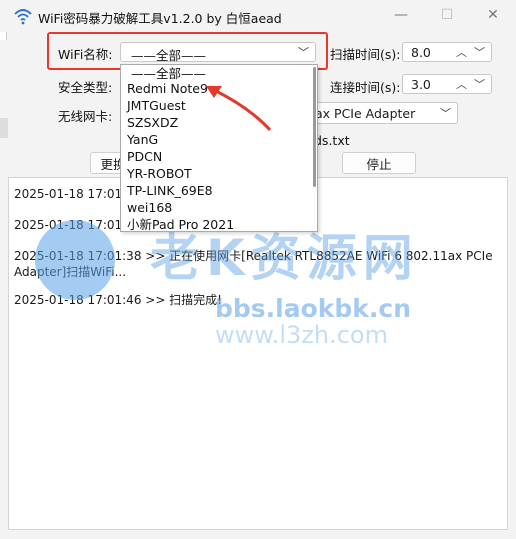 The width and height of the screenshot is (516, 539). I want to click on scan-time-spinbox: 8.0 ︿ ﹀, so click(447, 52).